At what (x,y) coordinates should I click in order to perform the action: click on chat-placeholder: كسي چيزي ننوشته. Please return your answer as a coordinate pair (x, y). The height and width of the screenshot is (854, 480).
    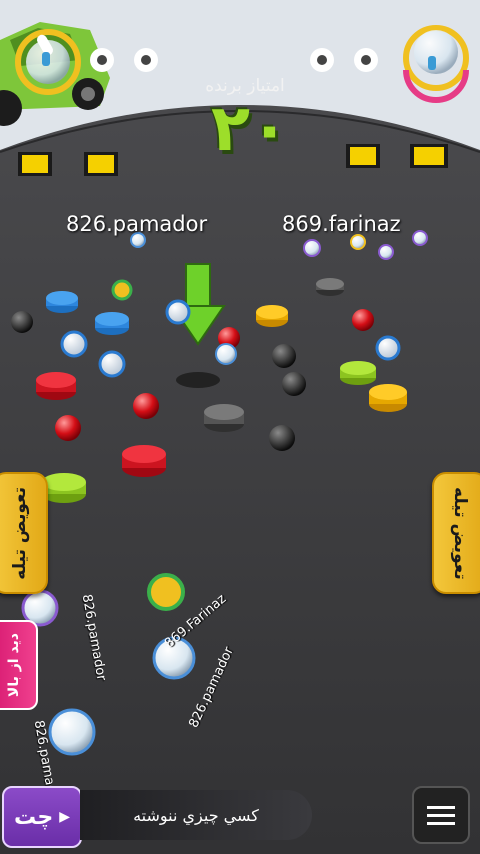
    Looking at the image, I should click on (196, 815).